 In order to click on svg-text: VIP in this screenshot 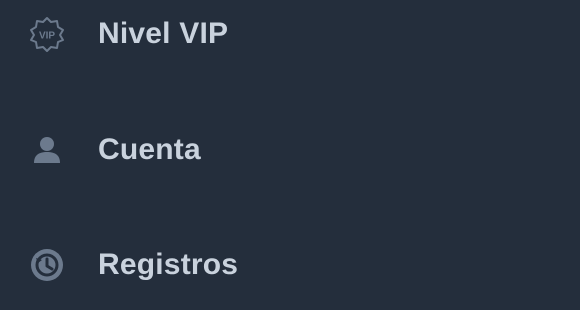, I will do `click(47, 36)`.